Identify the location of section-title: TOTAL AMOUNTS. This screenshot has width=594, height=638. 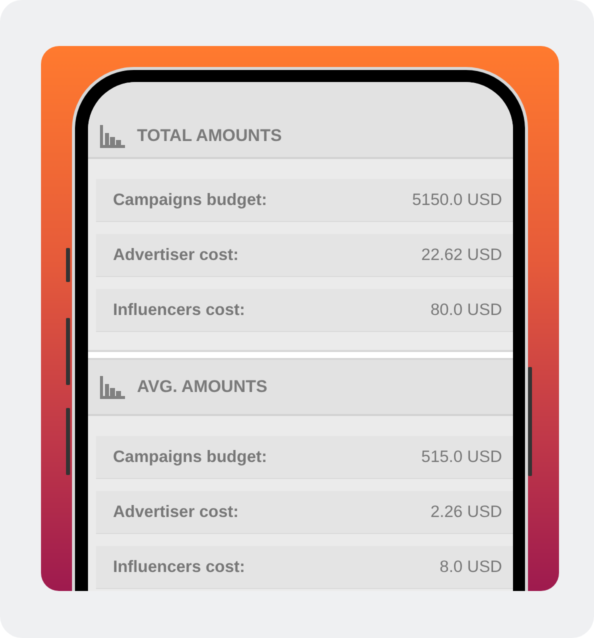
(209, 136).